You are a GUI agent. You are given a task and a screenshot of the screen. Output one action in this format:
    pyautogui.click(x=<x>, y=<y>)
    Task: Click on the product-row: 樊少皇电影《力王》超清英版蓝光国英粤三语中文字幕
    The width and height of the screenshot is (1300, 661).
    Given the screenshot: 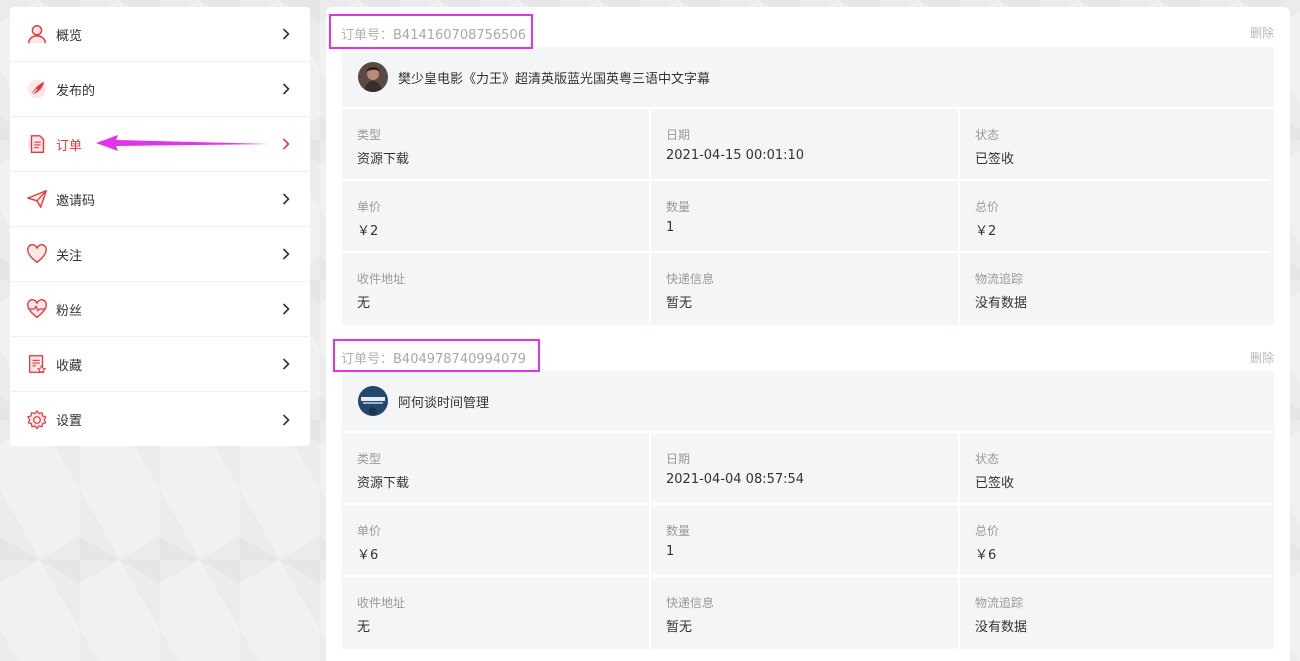 What is the action you would take?
    pyautogui.click(x=808, y=78)
    